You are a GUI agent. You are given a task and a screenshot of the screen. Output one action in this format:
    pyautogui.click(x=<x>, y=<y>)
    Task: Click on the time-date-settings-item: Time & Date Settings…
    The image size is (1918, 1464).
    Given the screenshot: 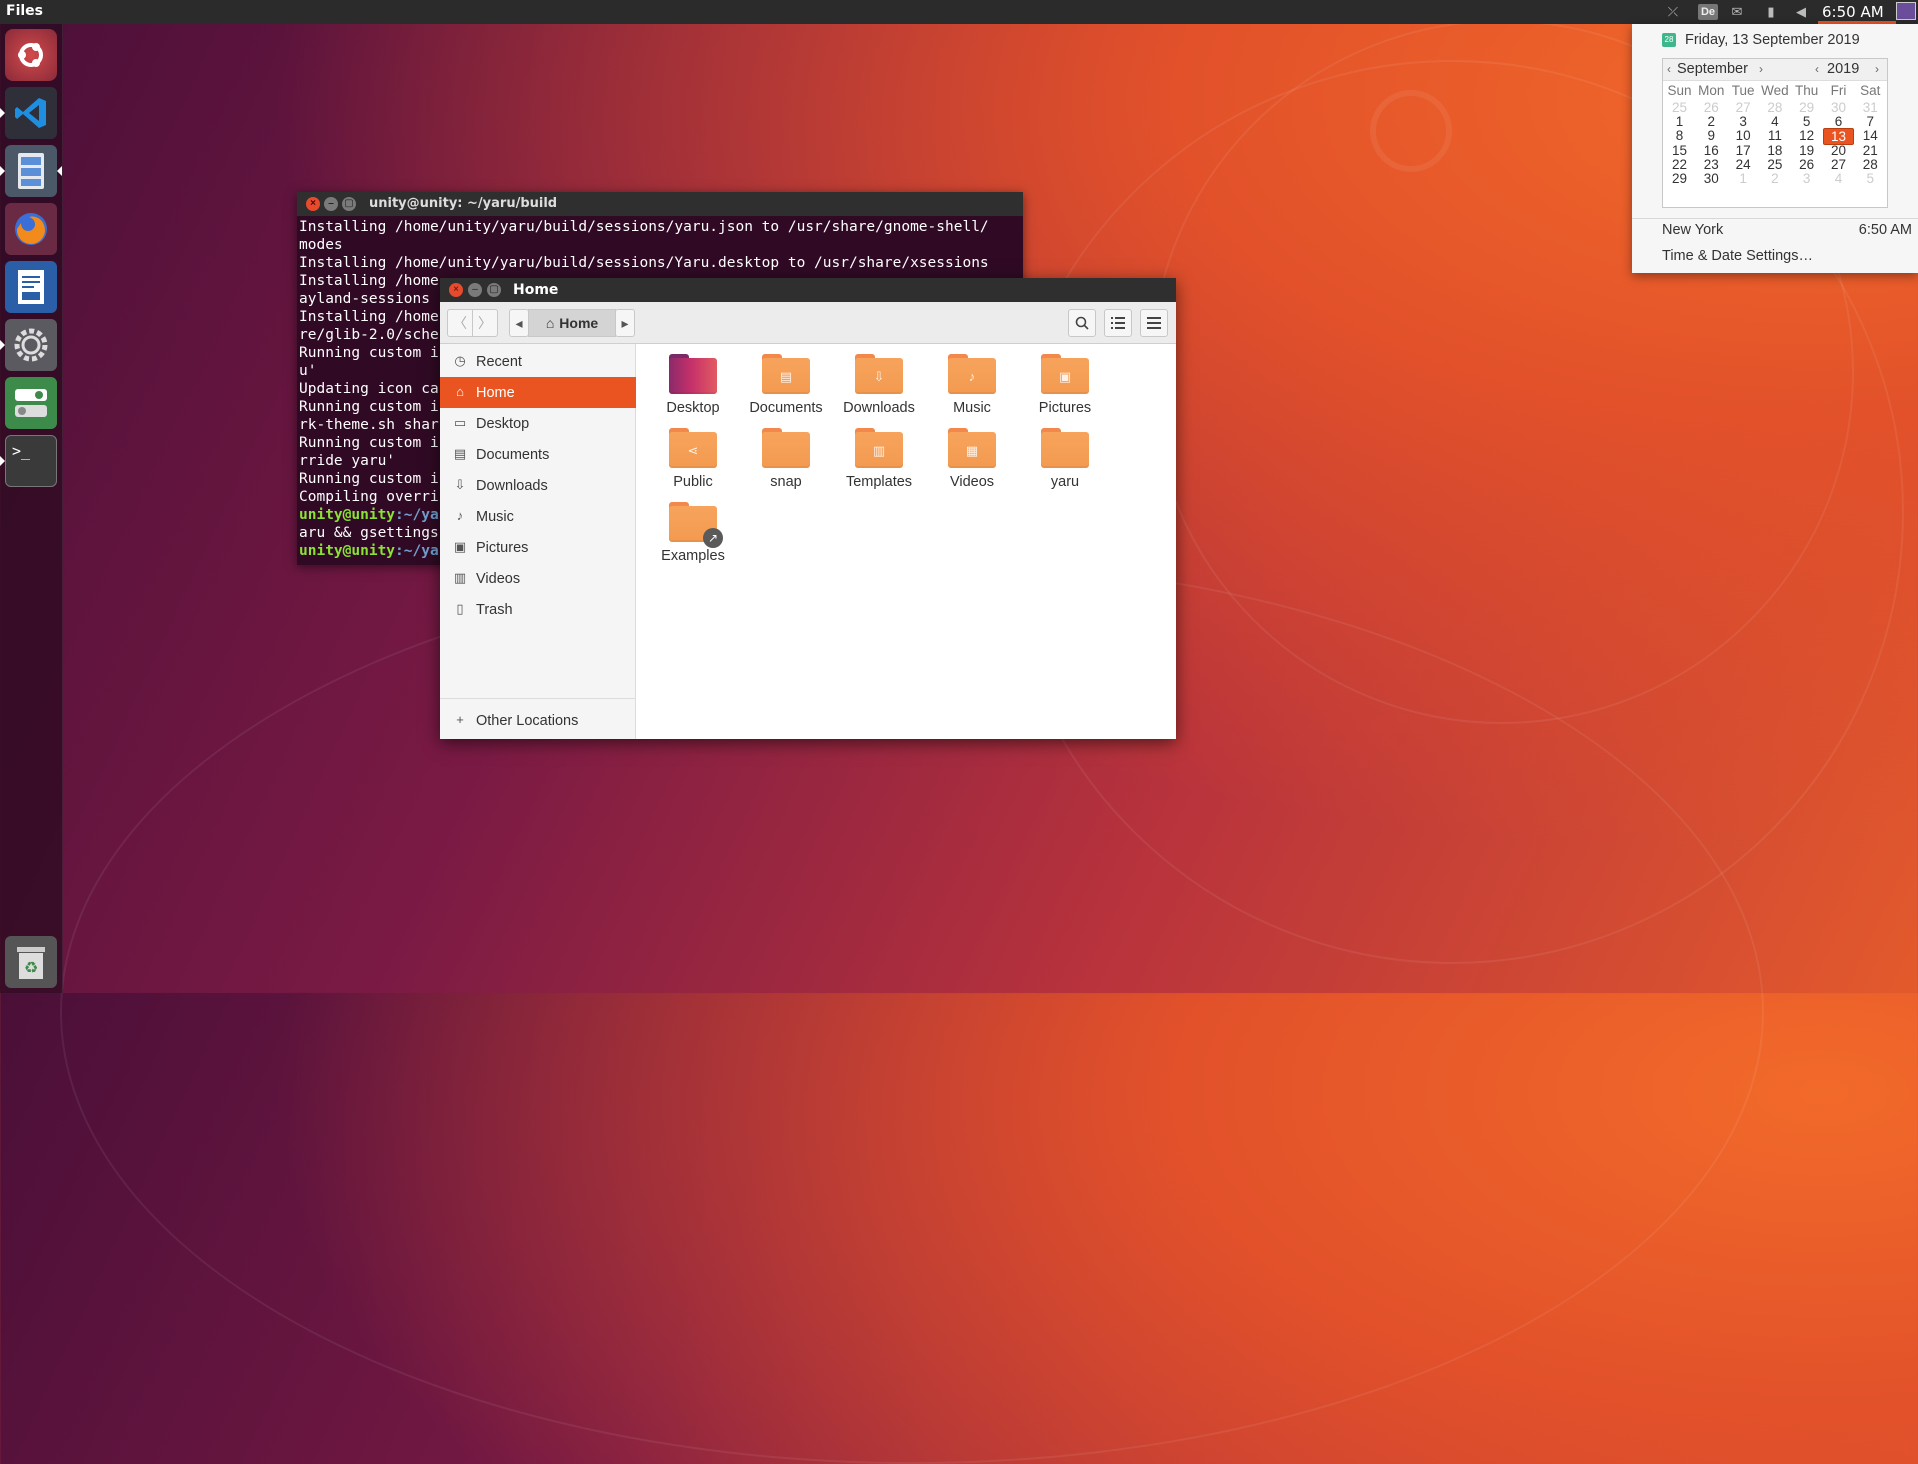 What is the action you would take?
    pyautogui.click(x=1737, y=256)
    